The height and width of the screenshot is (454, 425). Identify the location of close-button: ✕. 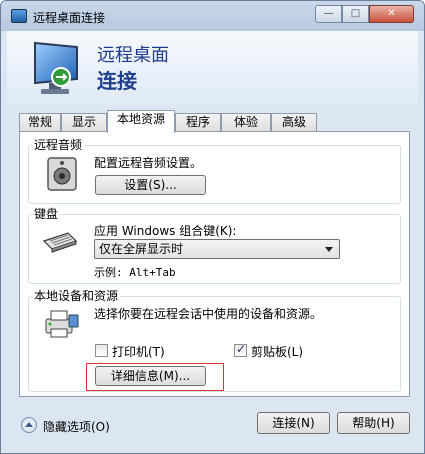
(391, 14).